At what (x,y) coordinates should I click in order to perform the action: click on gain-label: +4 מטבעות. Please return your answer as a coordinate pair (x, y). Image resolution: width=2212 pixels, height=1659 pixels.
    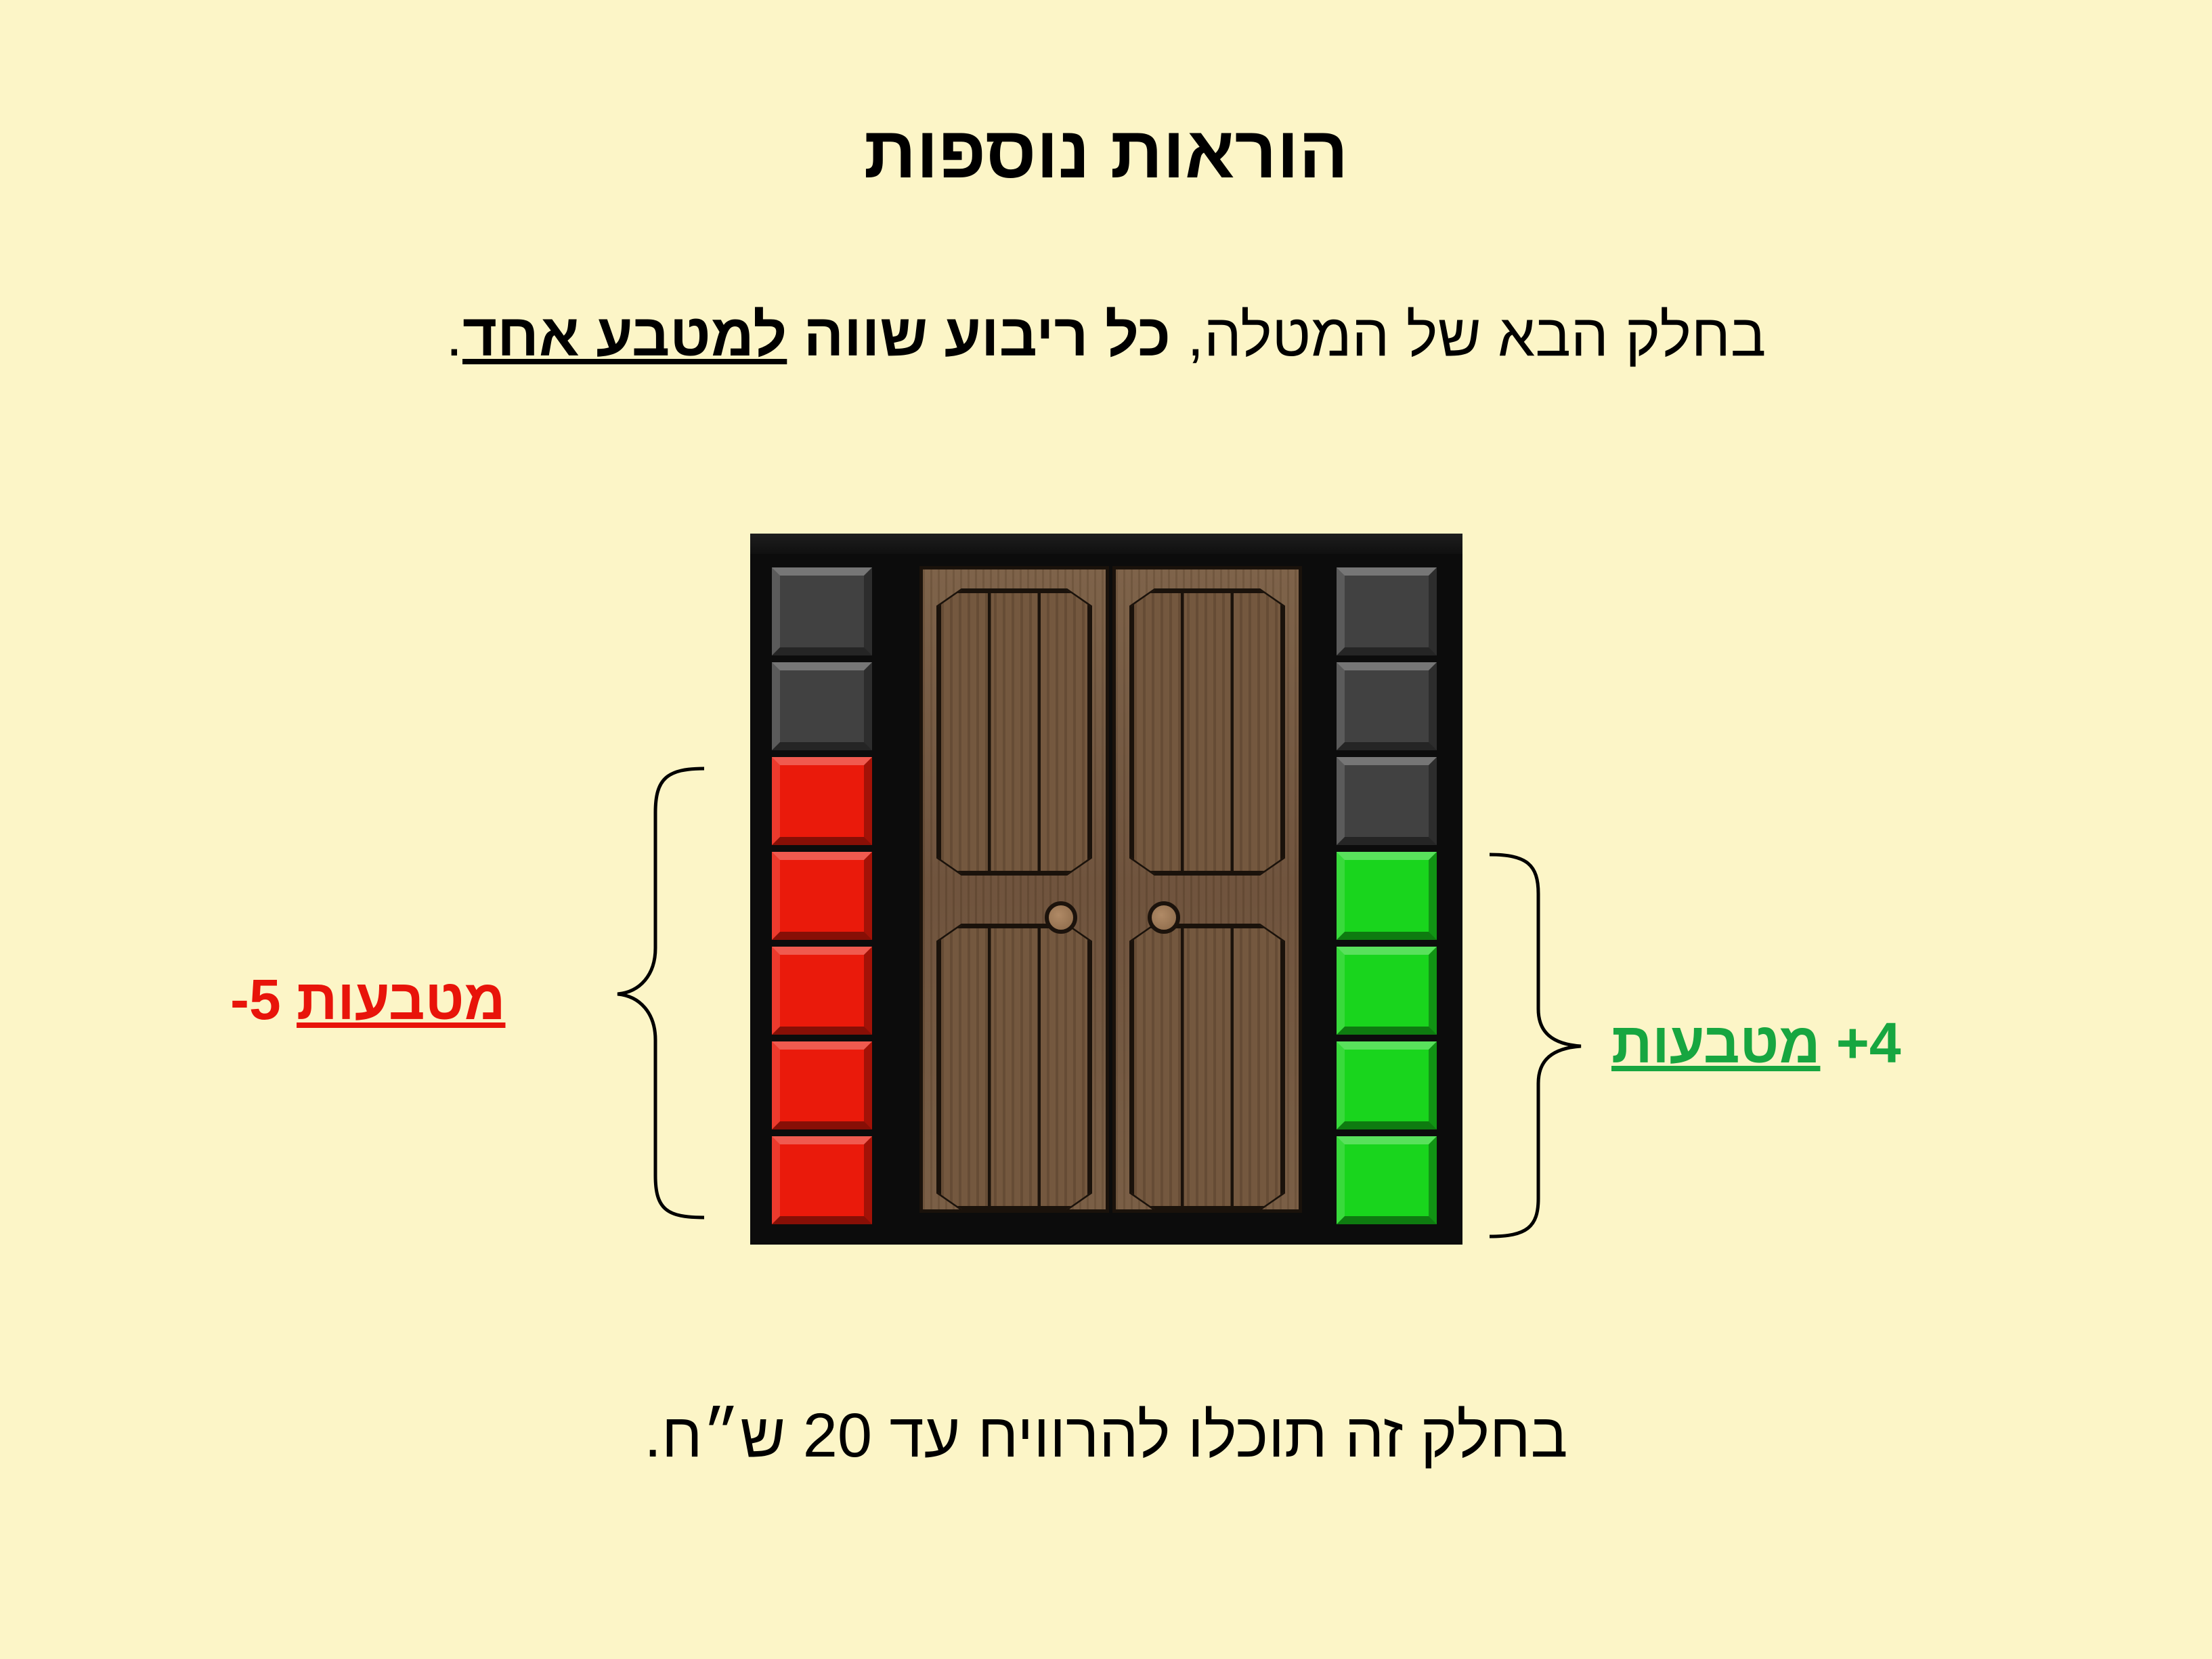
    Looking at the image, I should click on (1756, 1043).